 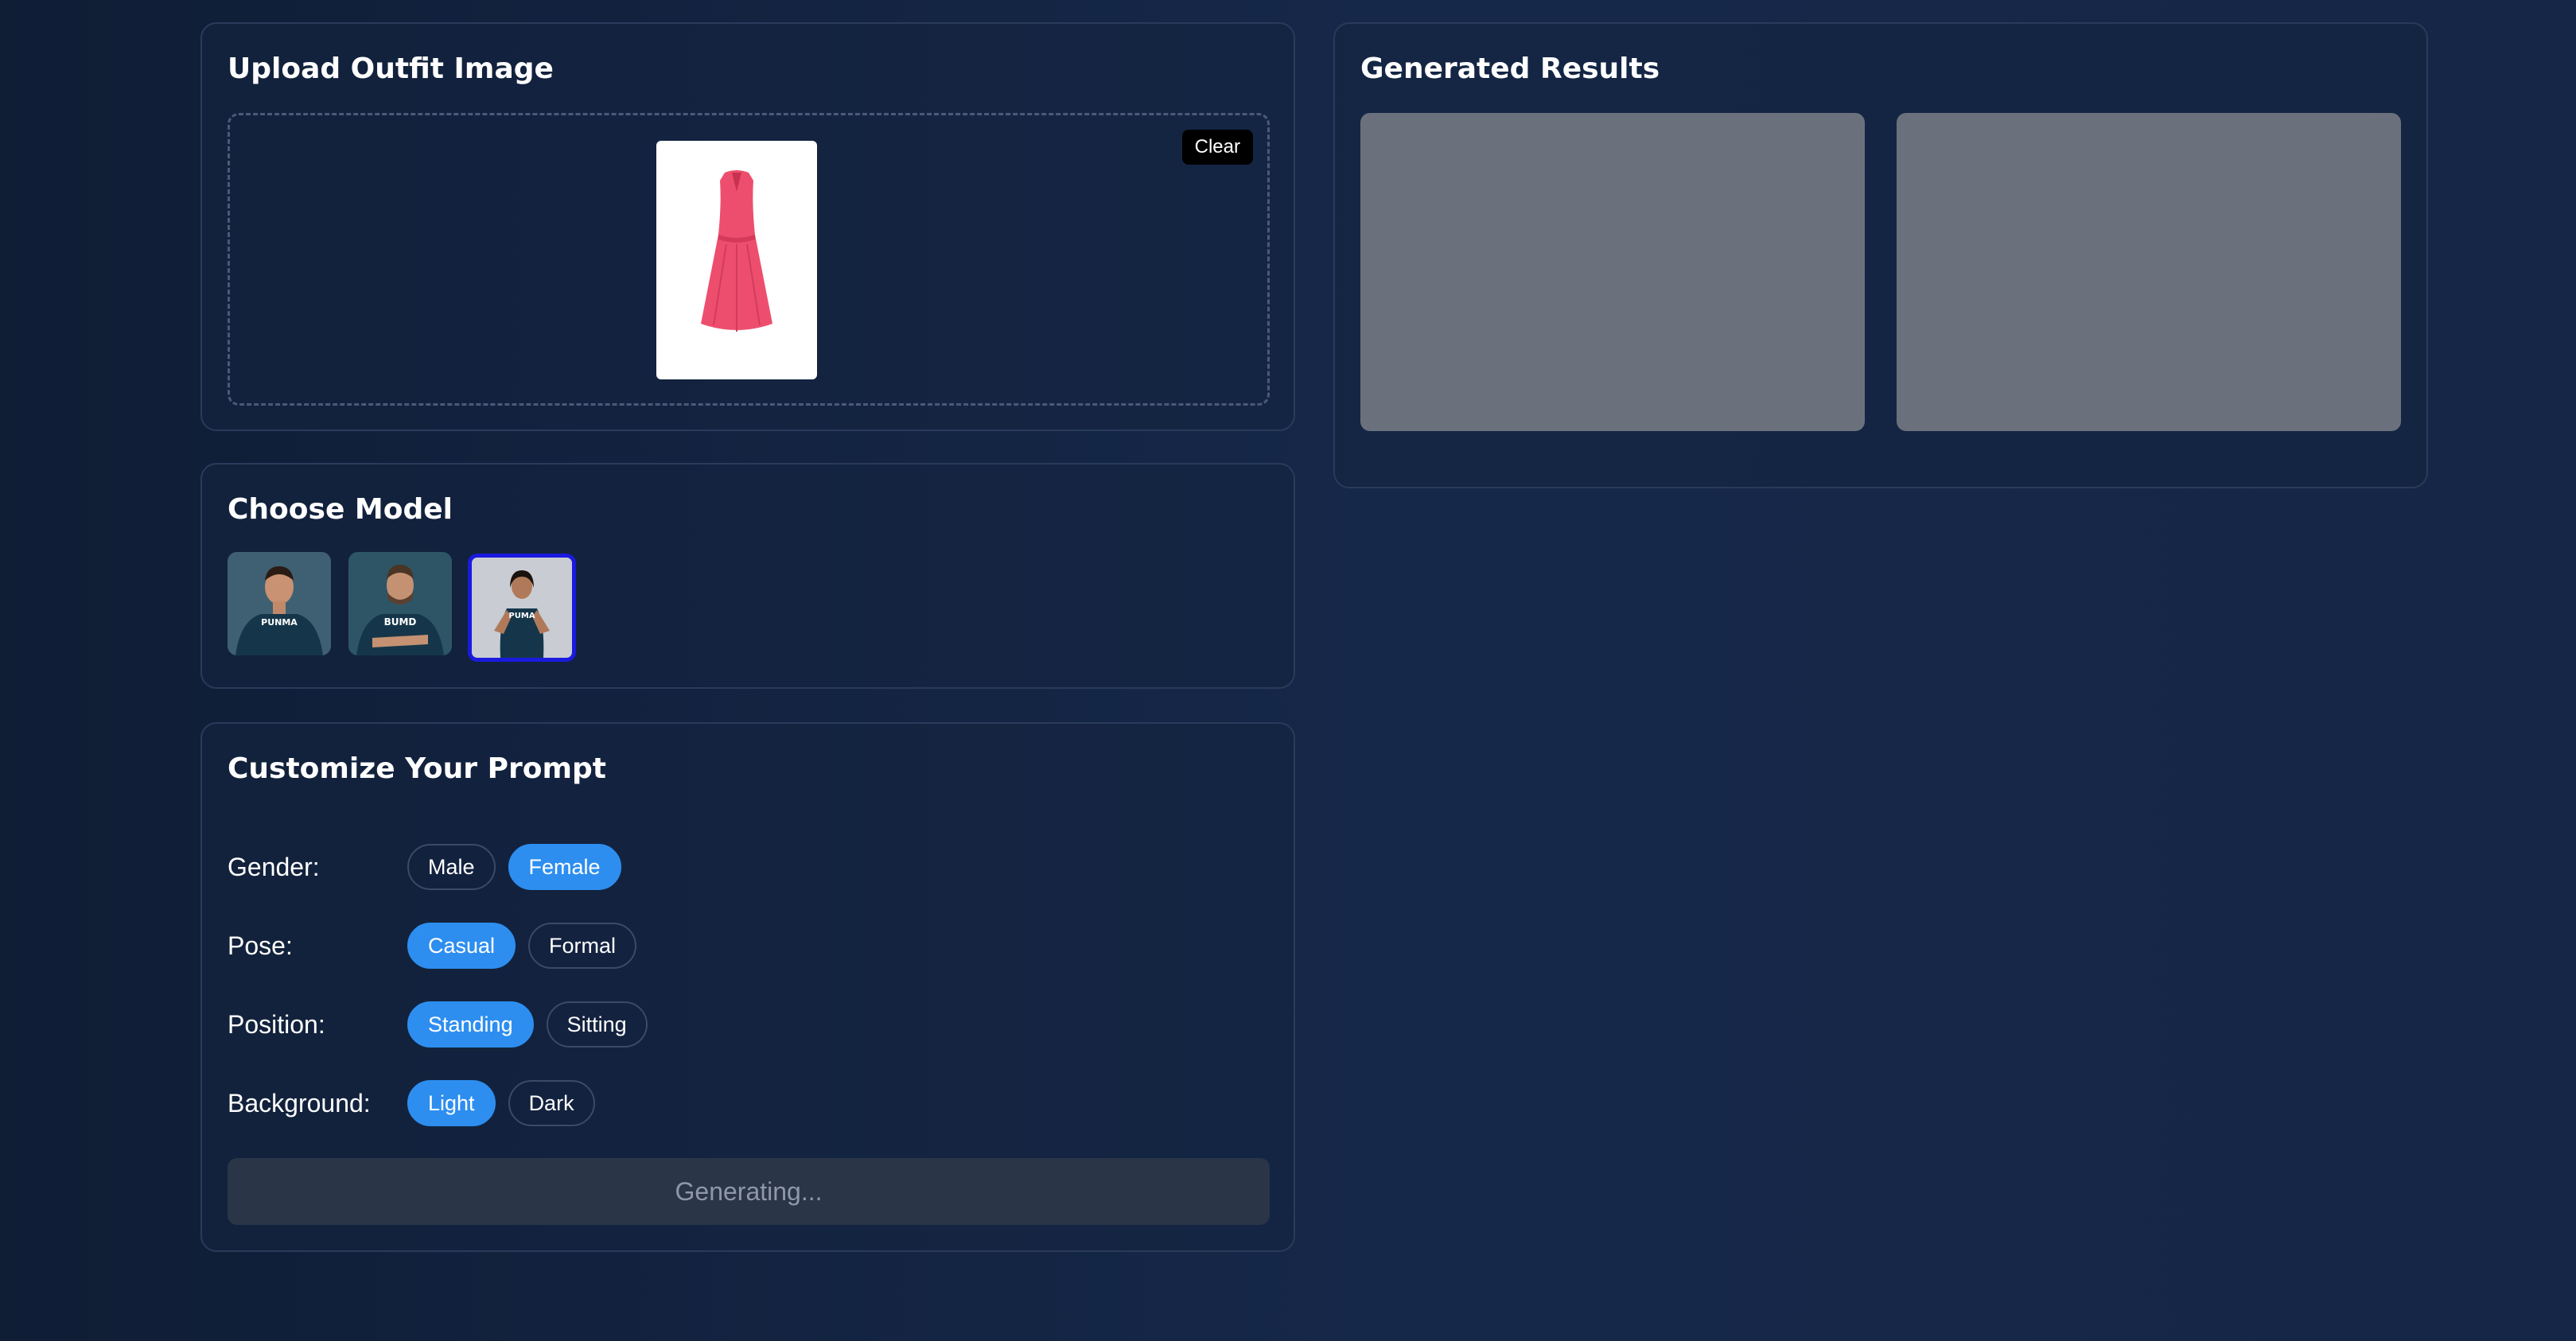 I want to click on model-2-avatar: BUMD, so click(x=400, y=604).